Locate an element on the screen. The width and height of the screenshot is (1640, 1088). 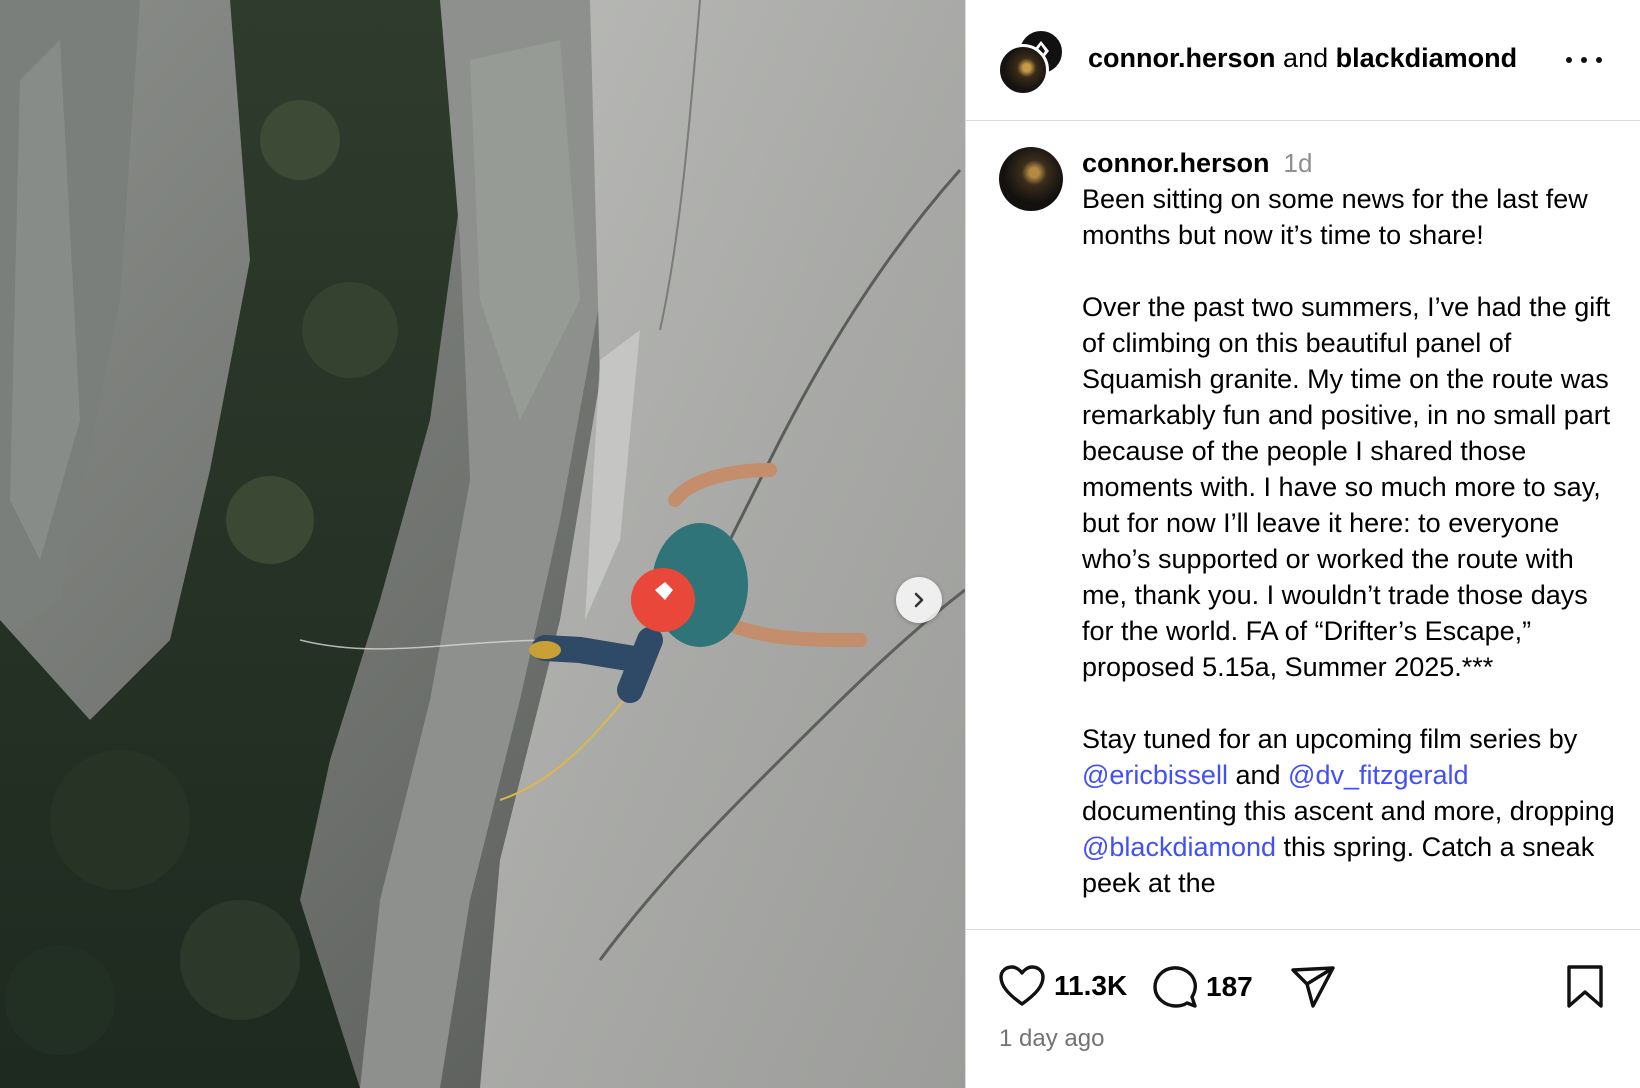
post-timestamp: 1 day ago is located at coordinates (1051, 1039).